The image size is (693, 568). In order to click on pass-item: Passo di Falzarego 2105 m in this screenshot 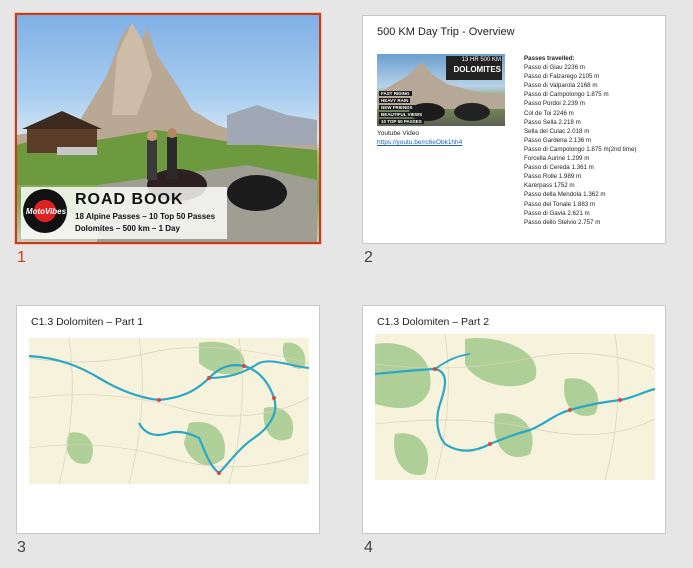, I will do `click(562, 77)`.